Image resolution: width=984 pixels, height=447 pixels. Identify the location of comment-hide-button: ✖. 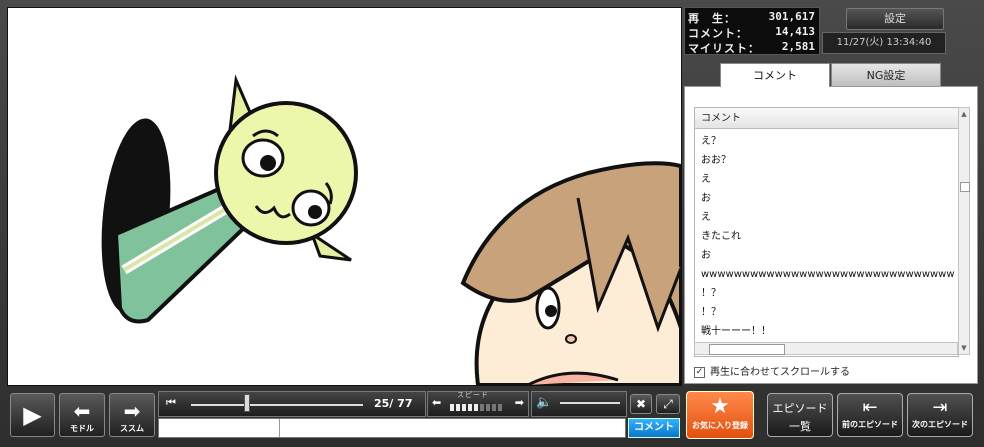
(641, 404).